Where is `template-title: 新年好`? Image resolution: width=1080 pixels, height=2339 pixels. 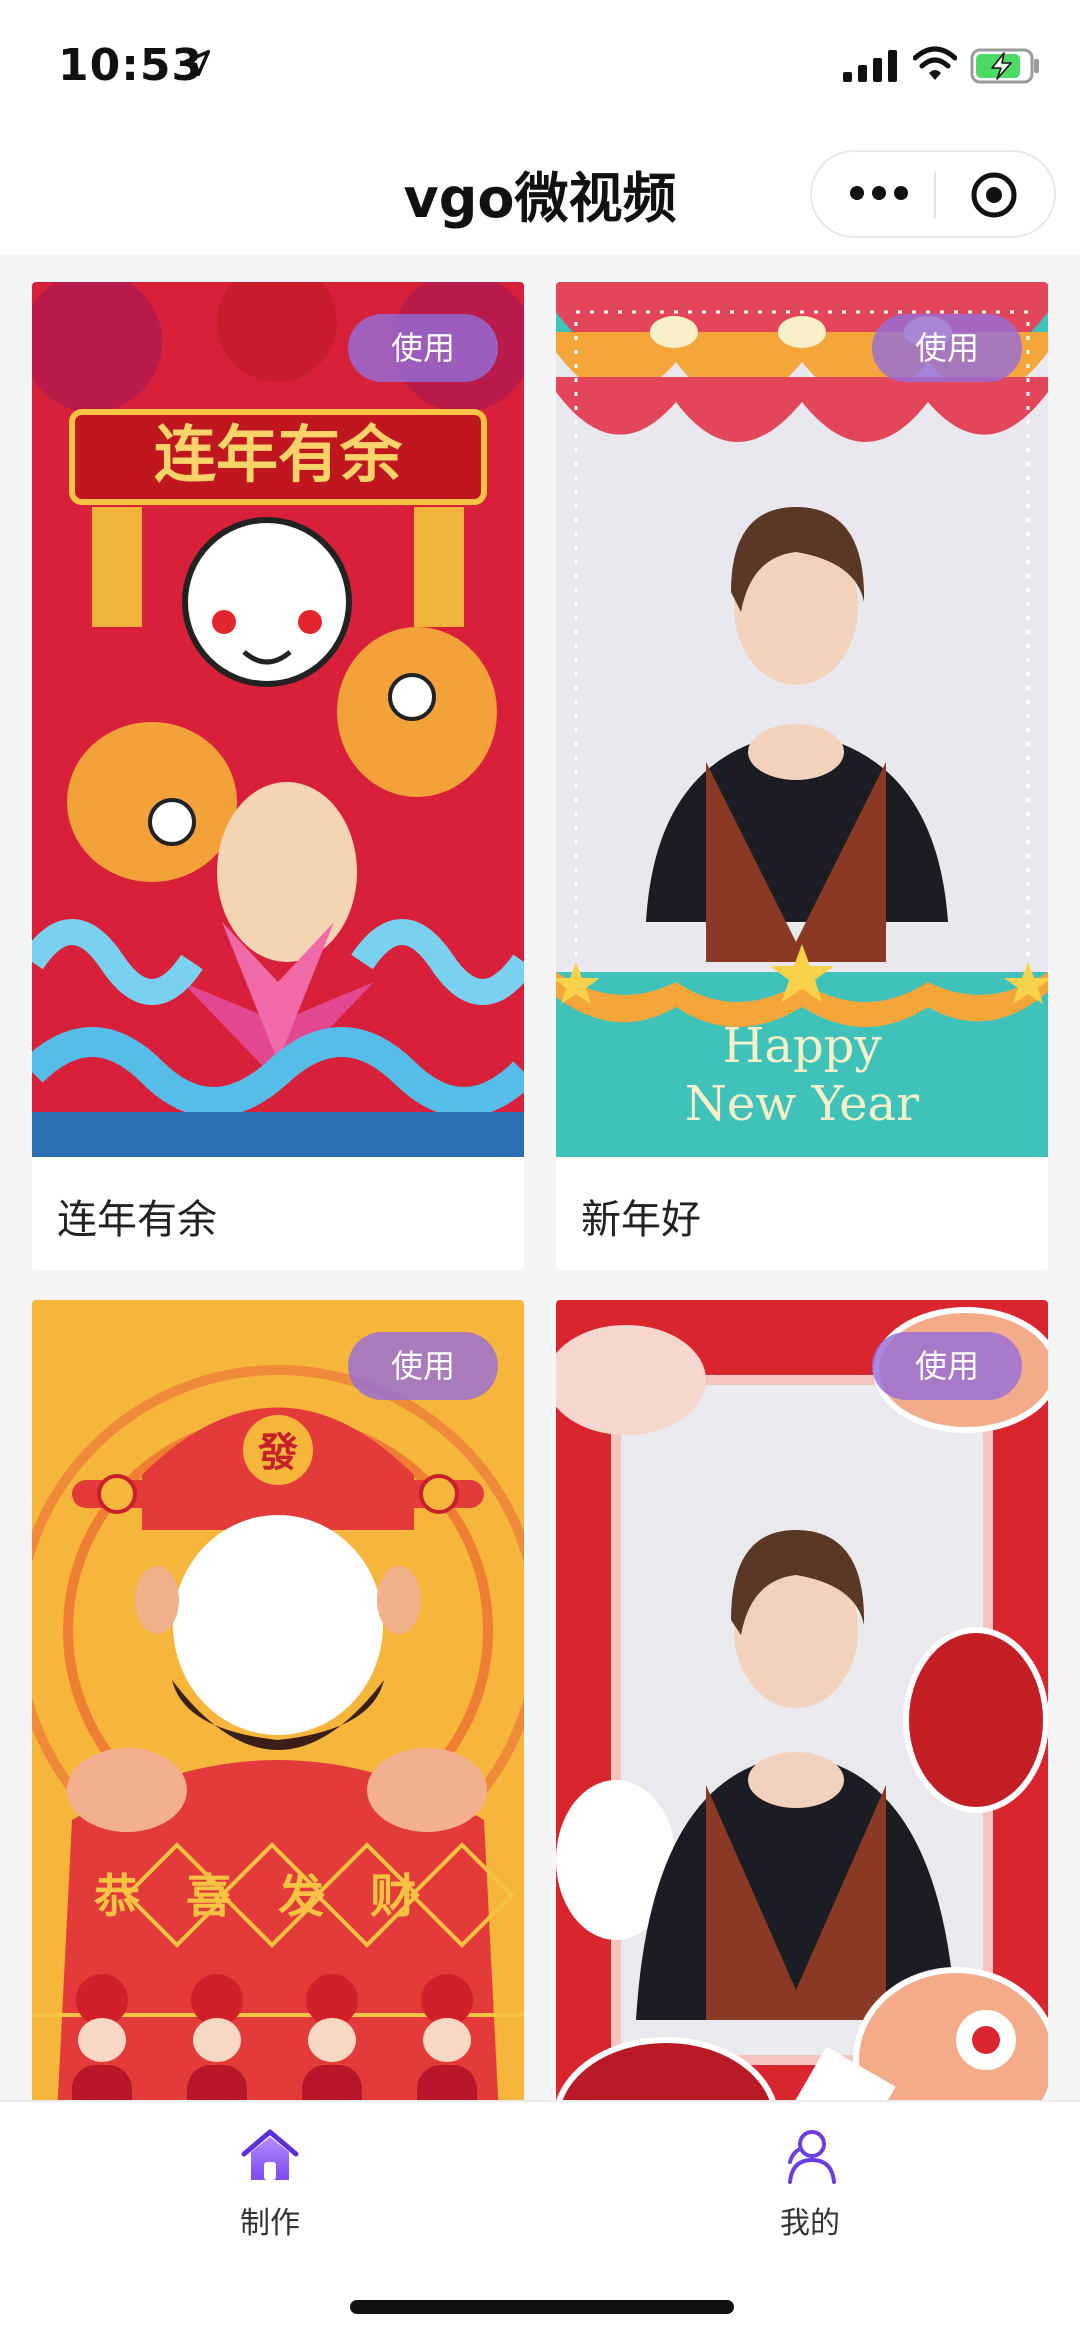 template-title: 新年好 is located at coordinates (641, 1220).